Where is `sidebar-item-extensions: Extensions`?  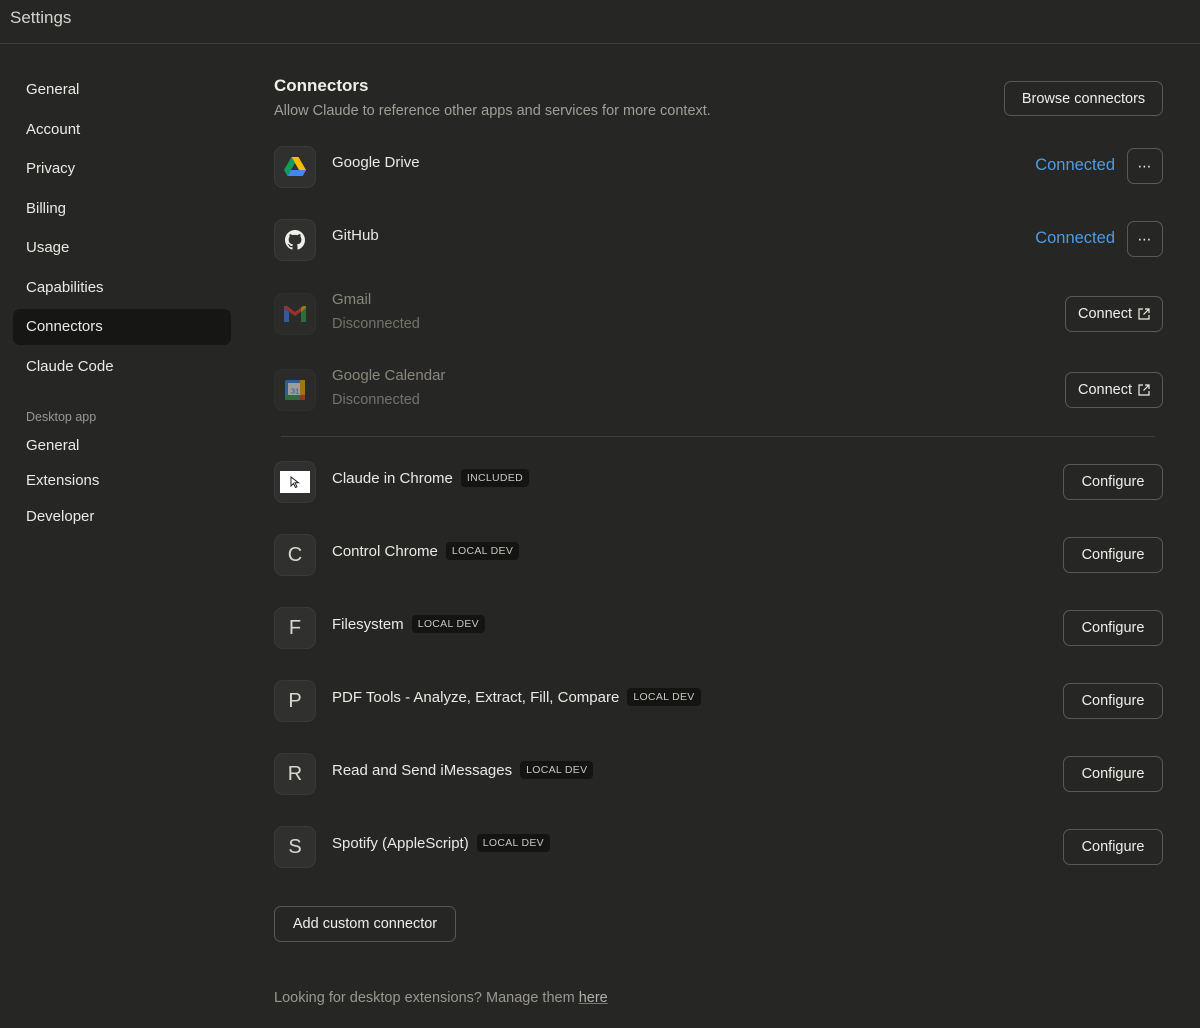
sidebar-item-extensions: Extensions is located at coordinates (122, 480).